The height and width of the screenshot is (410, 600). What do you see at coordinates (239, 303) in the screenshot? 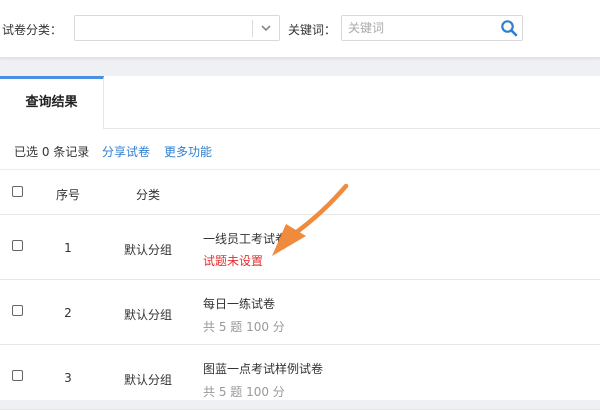
I see `paper-title: 每日一练试卷` at bounding box center [239, 303].